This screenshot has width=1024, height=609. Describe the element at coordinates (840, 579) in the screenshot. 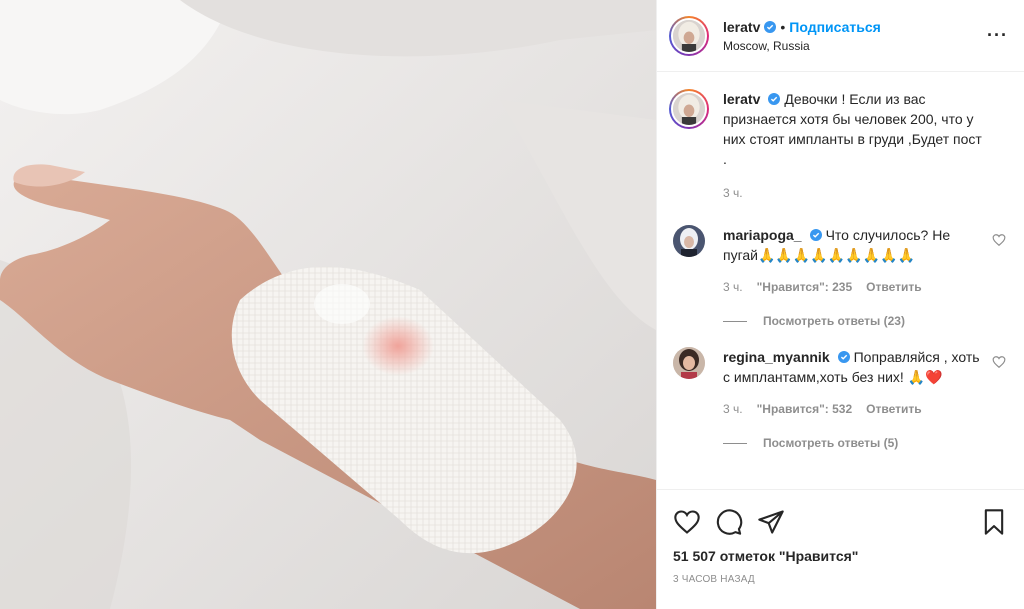

I see `post-timestamp: 3 часов назад` at that location.